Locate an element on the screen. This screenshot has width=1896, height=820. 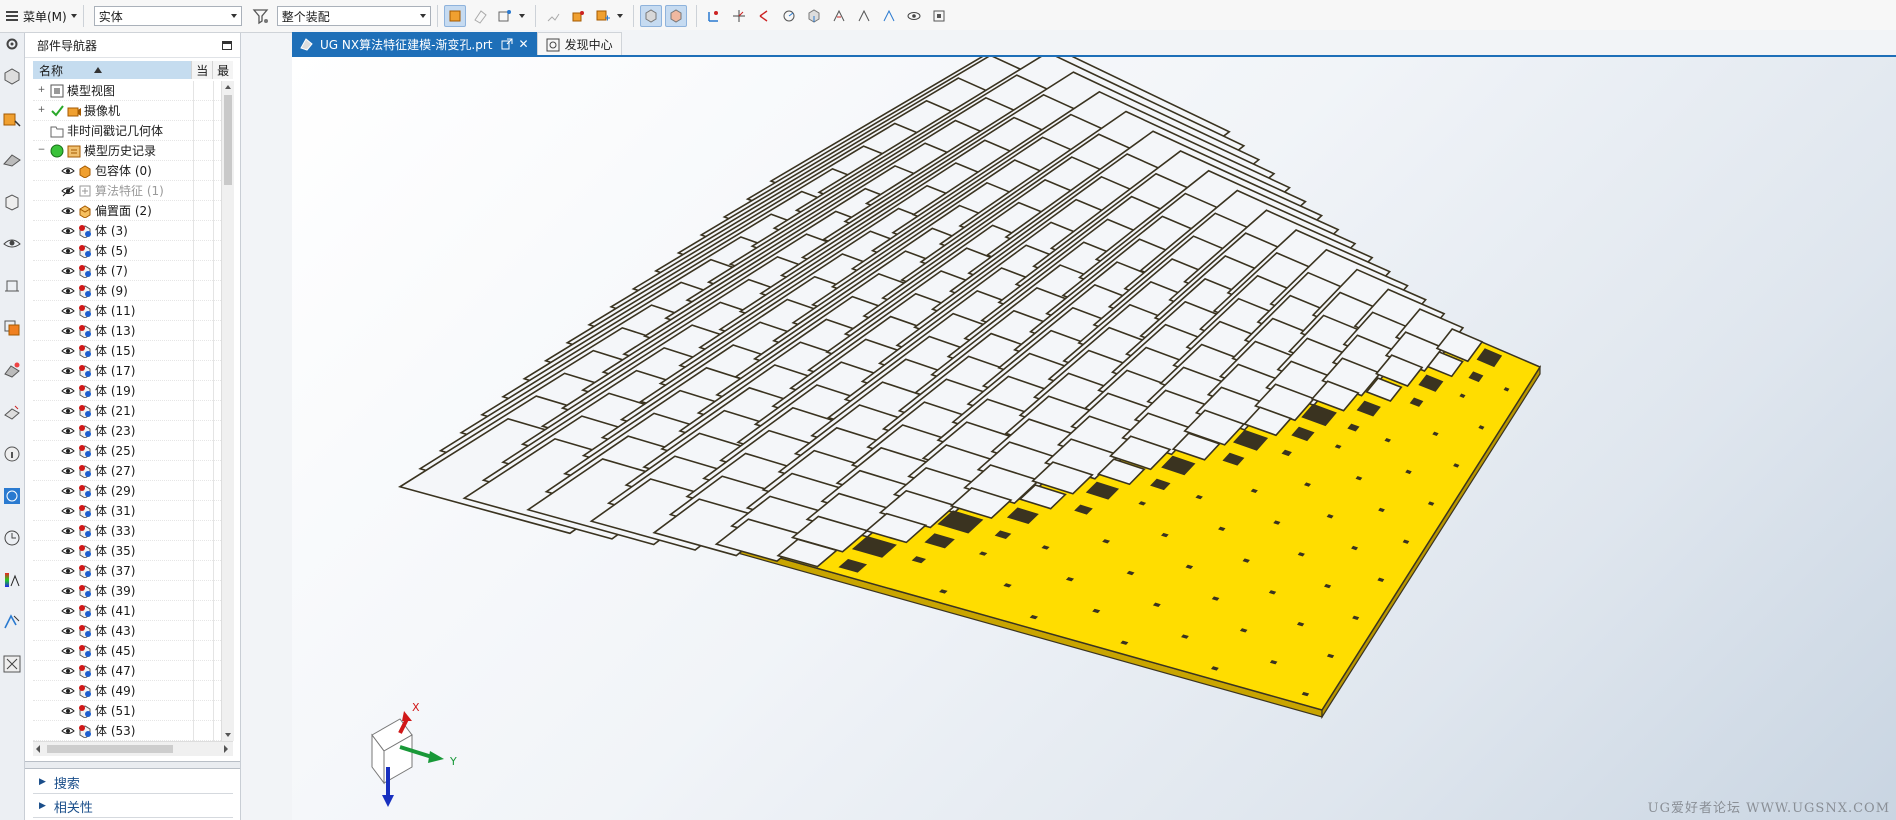
panel-splitter is located at coordinates (132, 765).